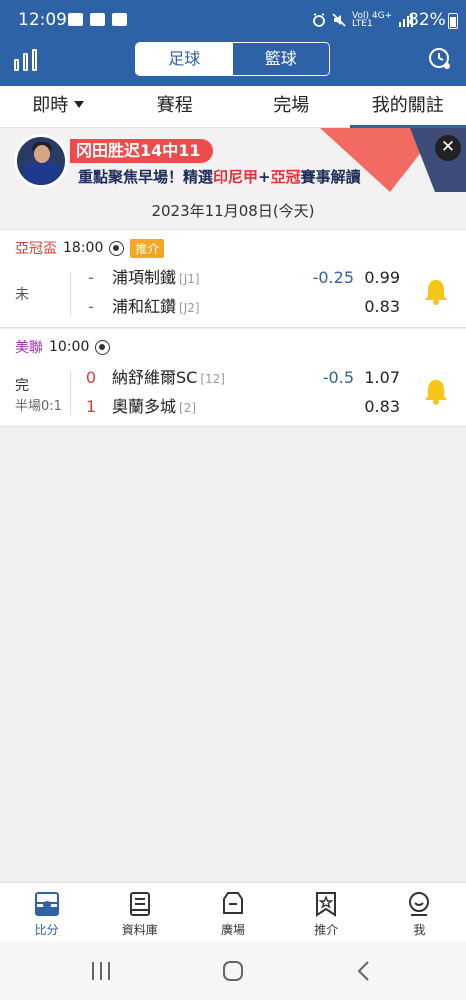  I want to click on match-header: 美聯 10:00, so click(63, 347).